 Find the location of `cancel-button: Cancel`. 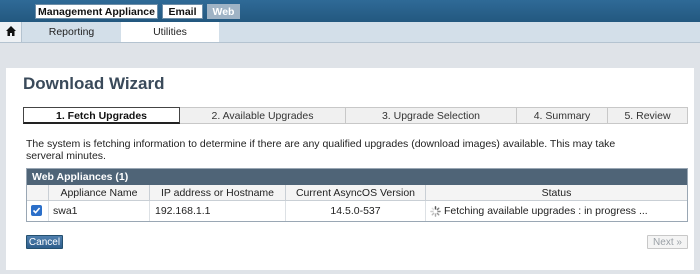

cancel-button: Cancel is located at coordinates (44, 242).